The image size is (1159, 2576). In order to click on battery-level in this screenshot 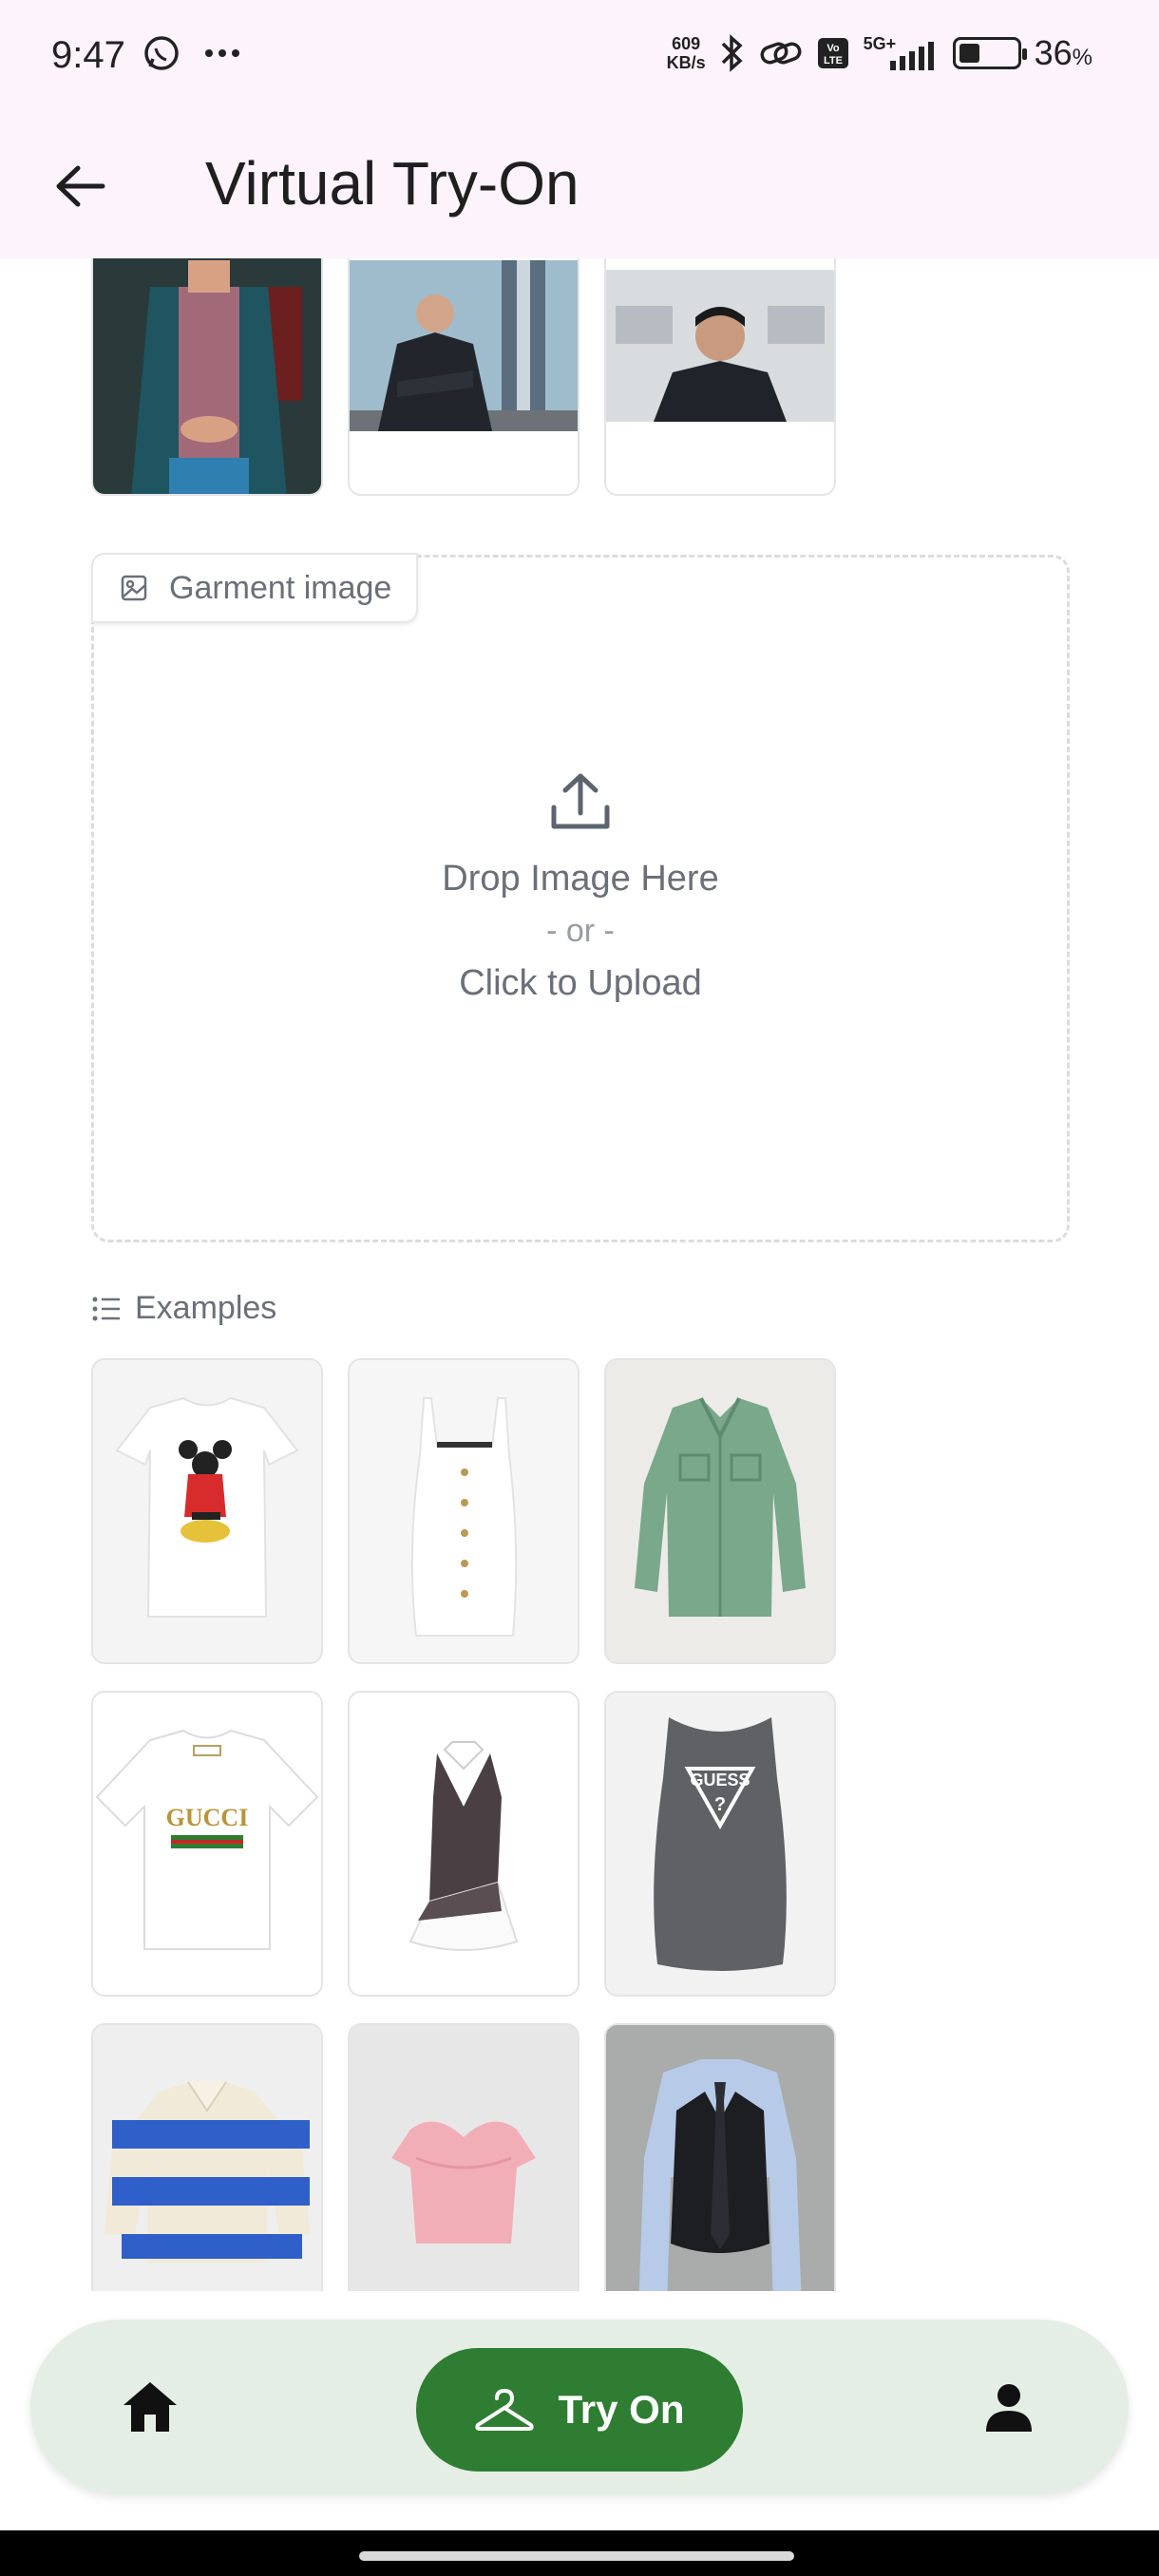, I will do `click(969, 53)`.